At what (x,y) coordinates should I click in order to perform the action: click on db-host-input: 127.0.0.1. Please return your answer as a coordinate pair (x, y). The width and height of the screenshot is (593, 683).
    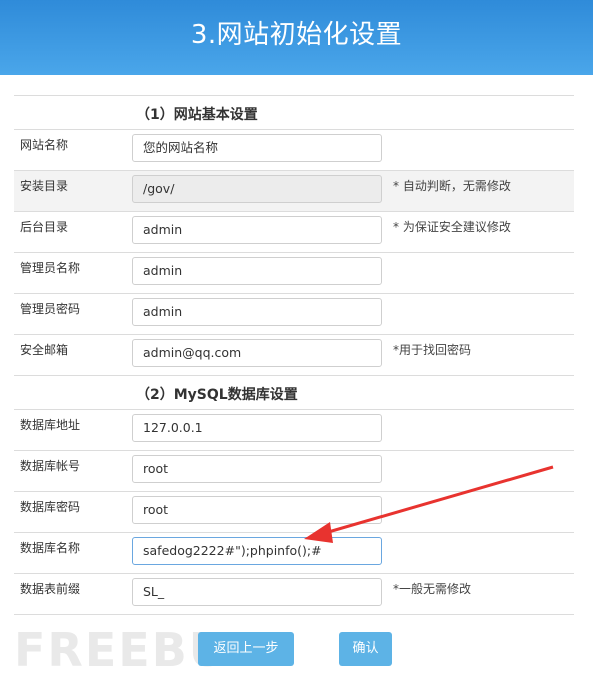
    Looking at the image, I should click on (257, 428).